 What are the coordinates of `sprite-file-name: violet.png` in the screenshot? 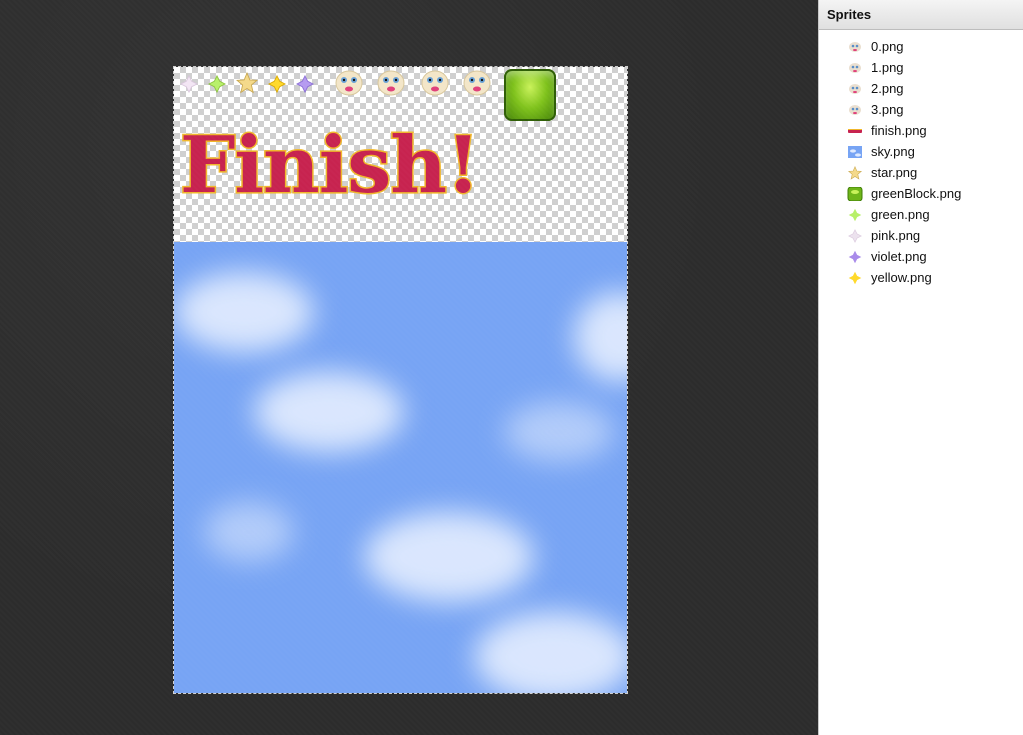 It's located at (899, 256).